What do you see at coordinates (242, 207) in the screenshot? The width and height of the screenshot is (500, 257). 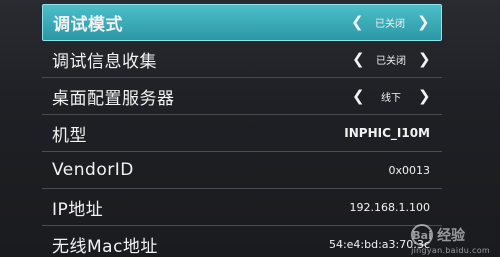 I see `setting-row-ip-address: IP地址 192.168.1.100` at bounding box center [242, 207].